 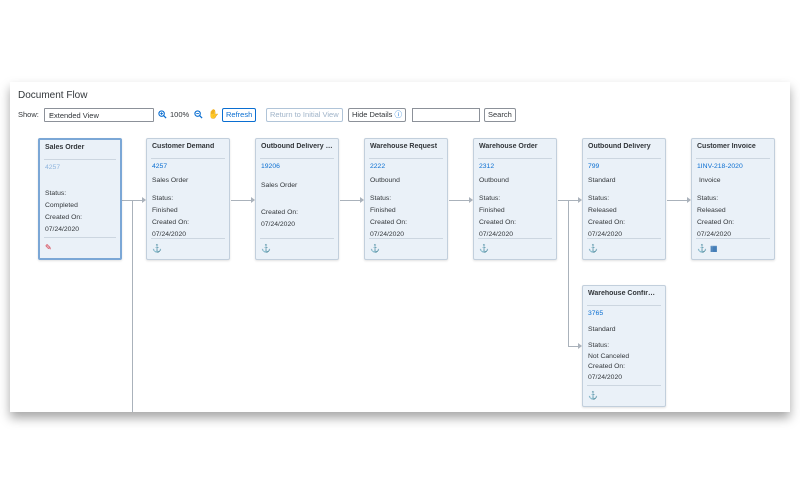 What do you see at coordinates (619, 146) in the screenshot?
I see `node-title: Outbound Delivery` at bounding box center [619, 146].